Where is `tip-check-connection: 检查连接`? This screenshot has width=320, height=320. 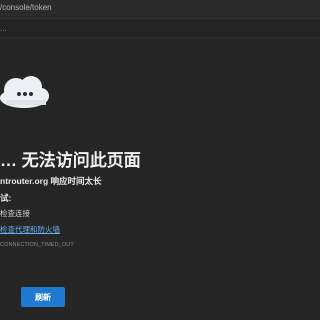 tip-check-connection: 检查连接 is located at coordinates (15, 213).